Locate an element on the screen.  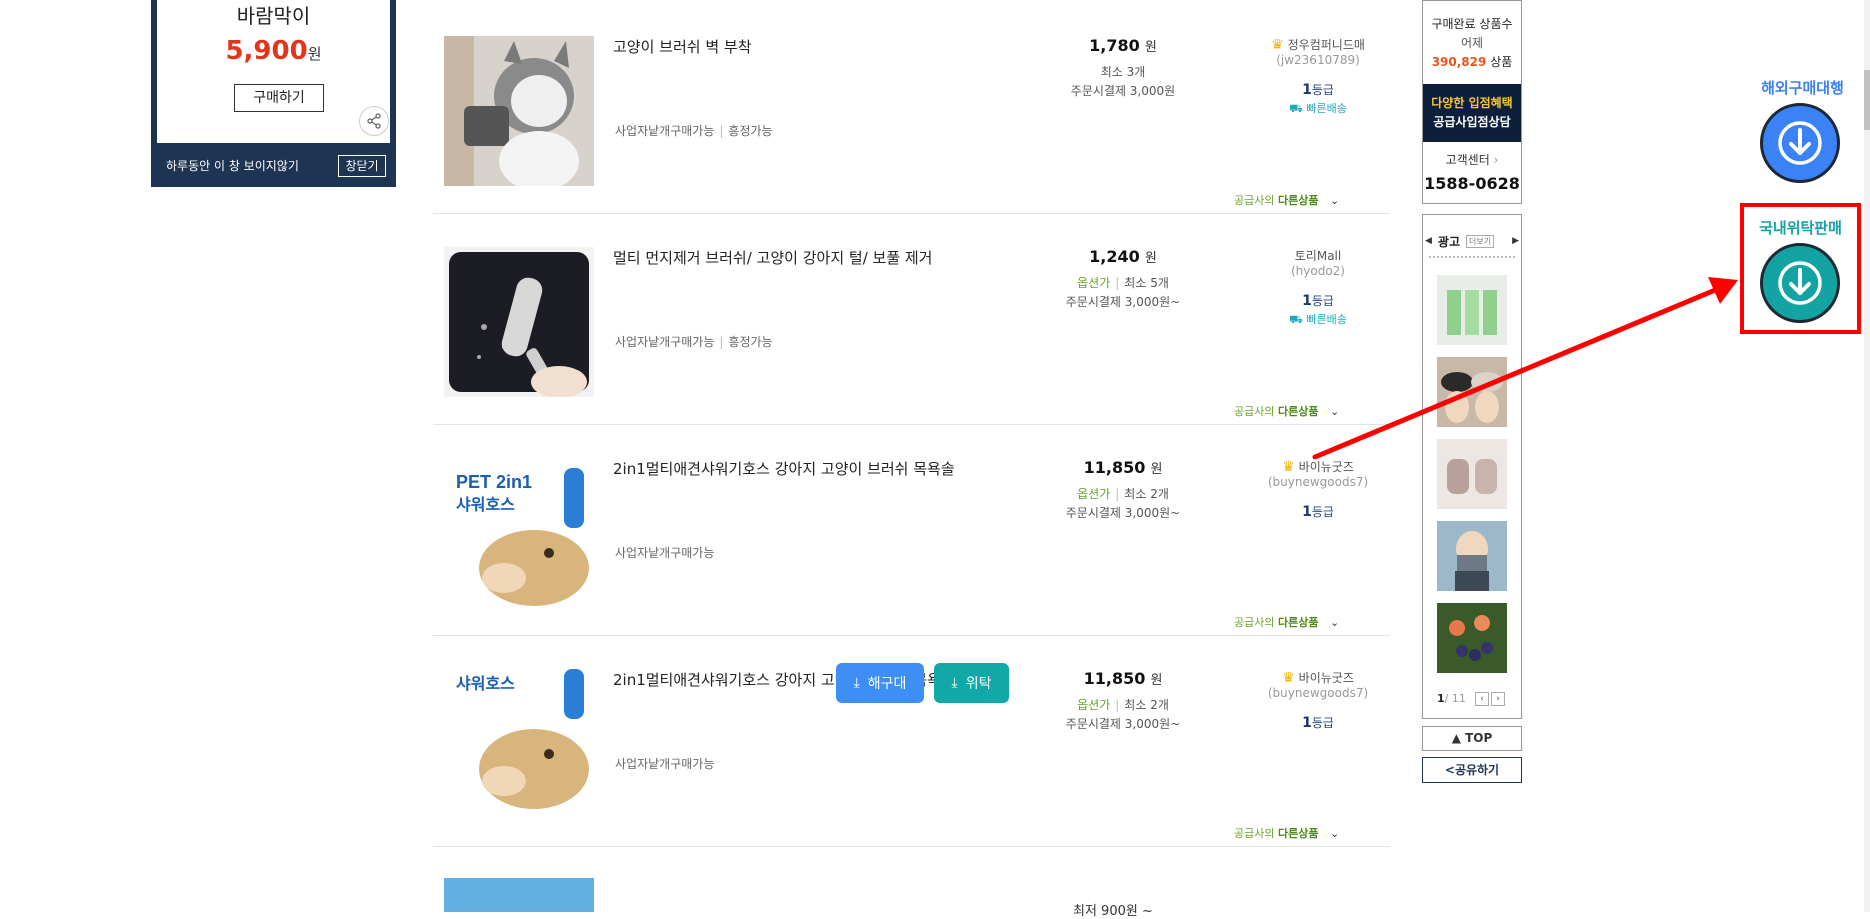
cs-label: 고객센터 is located at coordinates (1467, 160).